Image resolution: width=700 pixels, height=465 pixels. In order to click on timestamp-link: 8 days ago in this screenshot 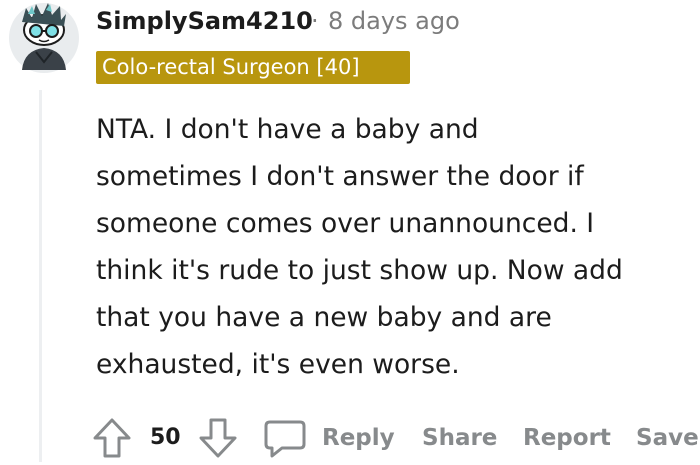, I will do `click(394, 21)`.